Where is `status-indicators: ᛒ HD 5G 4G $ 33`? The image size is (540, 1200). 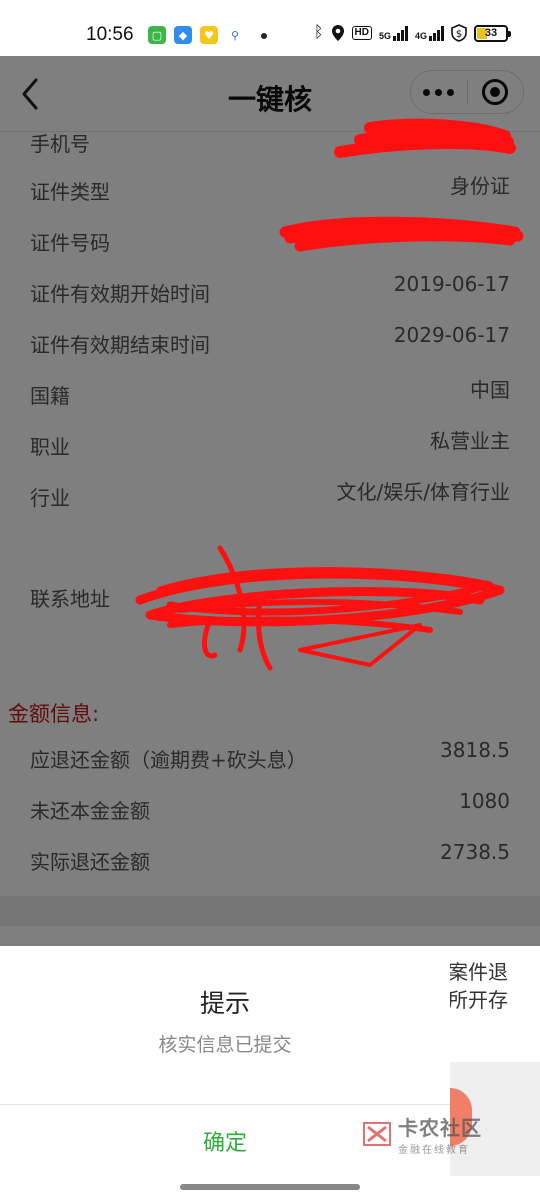 status-indicators: ᛒ HD 5G 4G $ 33 is located at coordinates (412, 33).